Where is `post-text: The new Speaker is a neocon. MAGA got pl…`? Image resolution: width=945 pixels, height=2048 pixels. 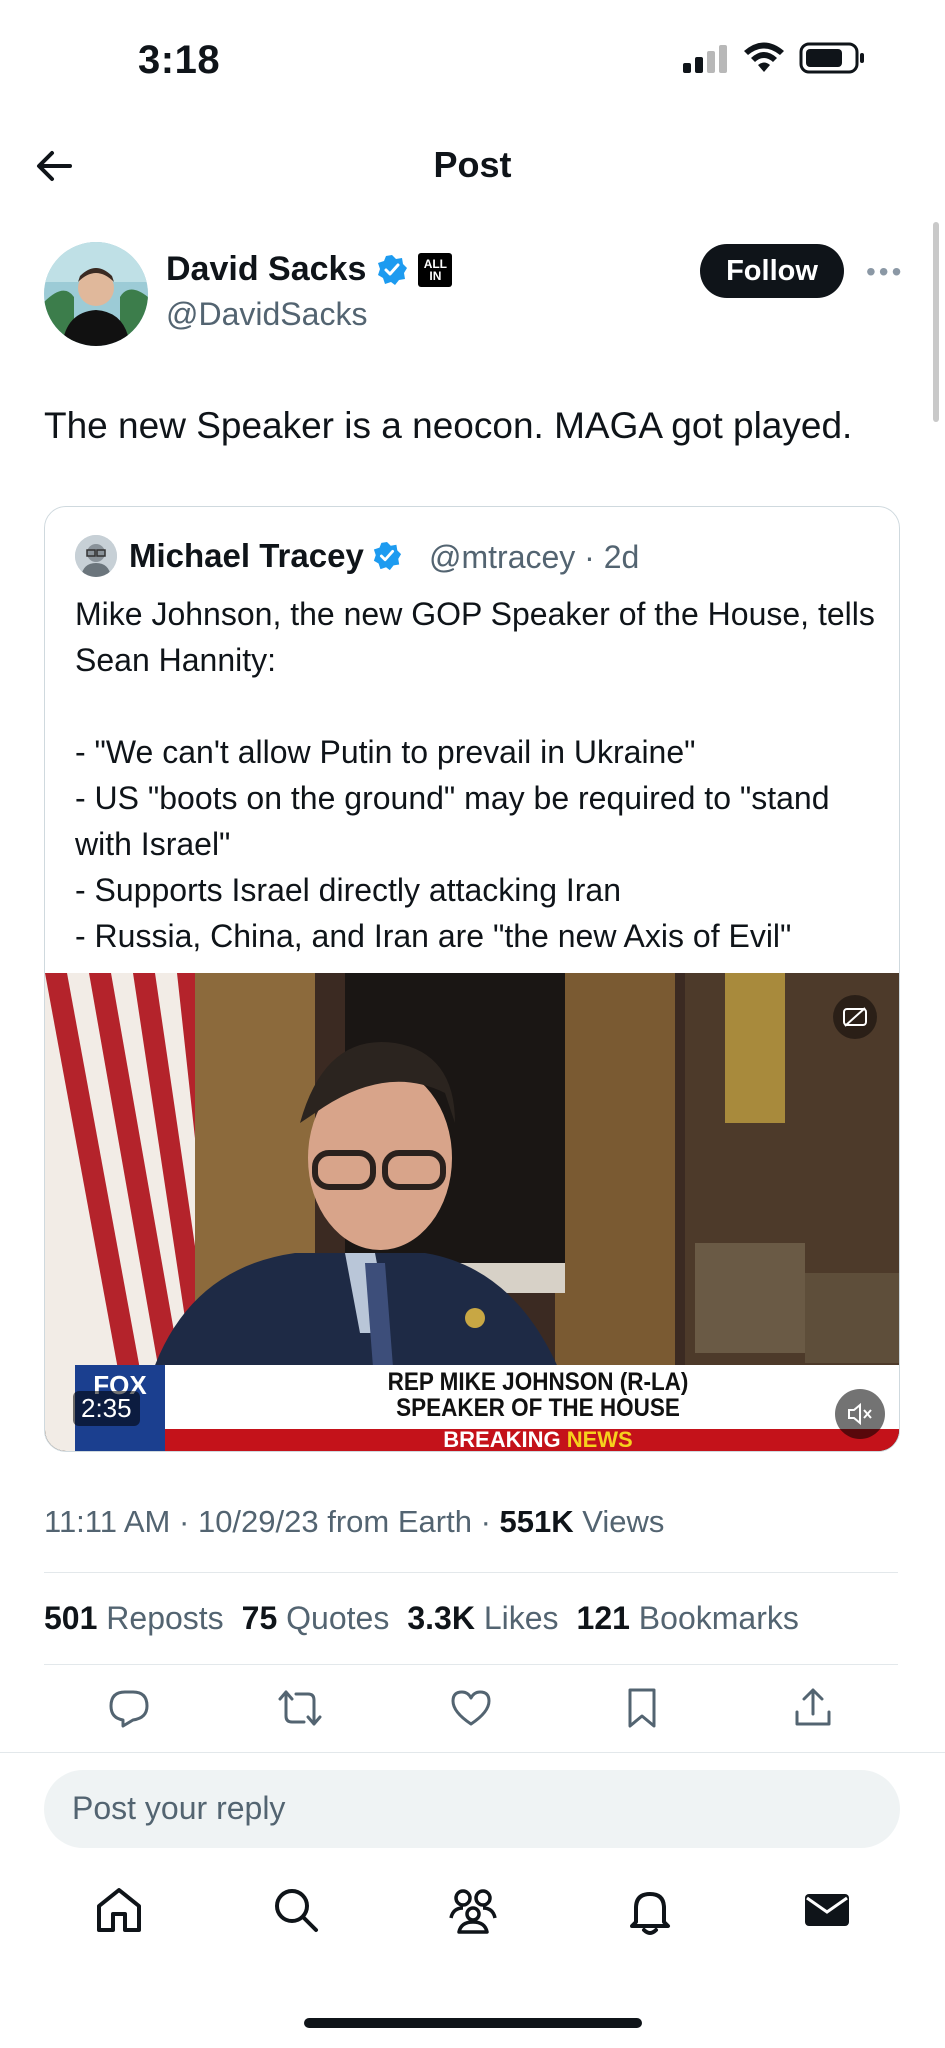 post-text: The new Speaker is a neocon. MAGA got pl… is located at coordinates (448, 425).